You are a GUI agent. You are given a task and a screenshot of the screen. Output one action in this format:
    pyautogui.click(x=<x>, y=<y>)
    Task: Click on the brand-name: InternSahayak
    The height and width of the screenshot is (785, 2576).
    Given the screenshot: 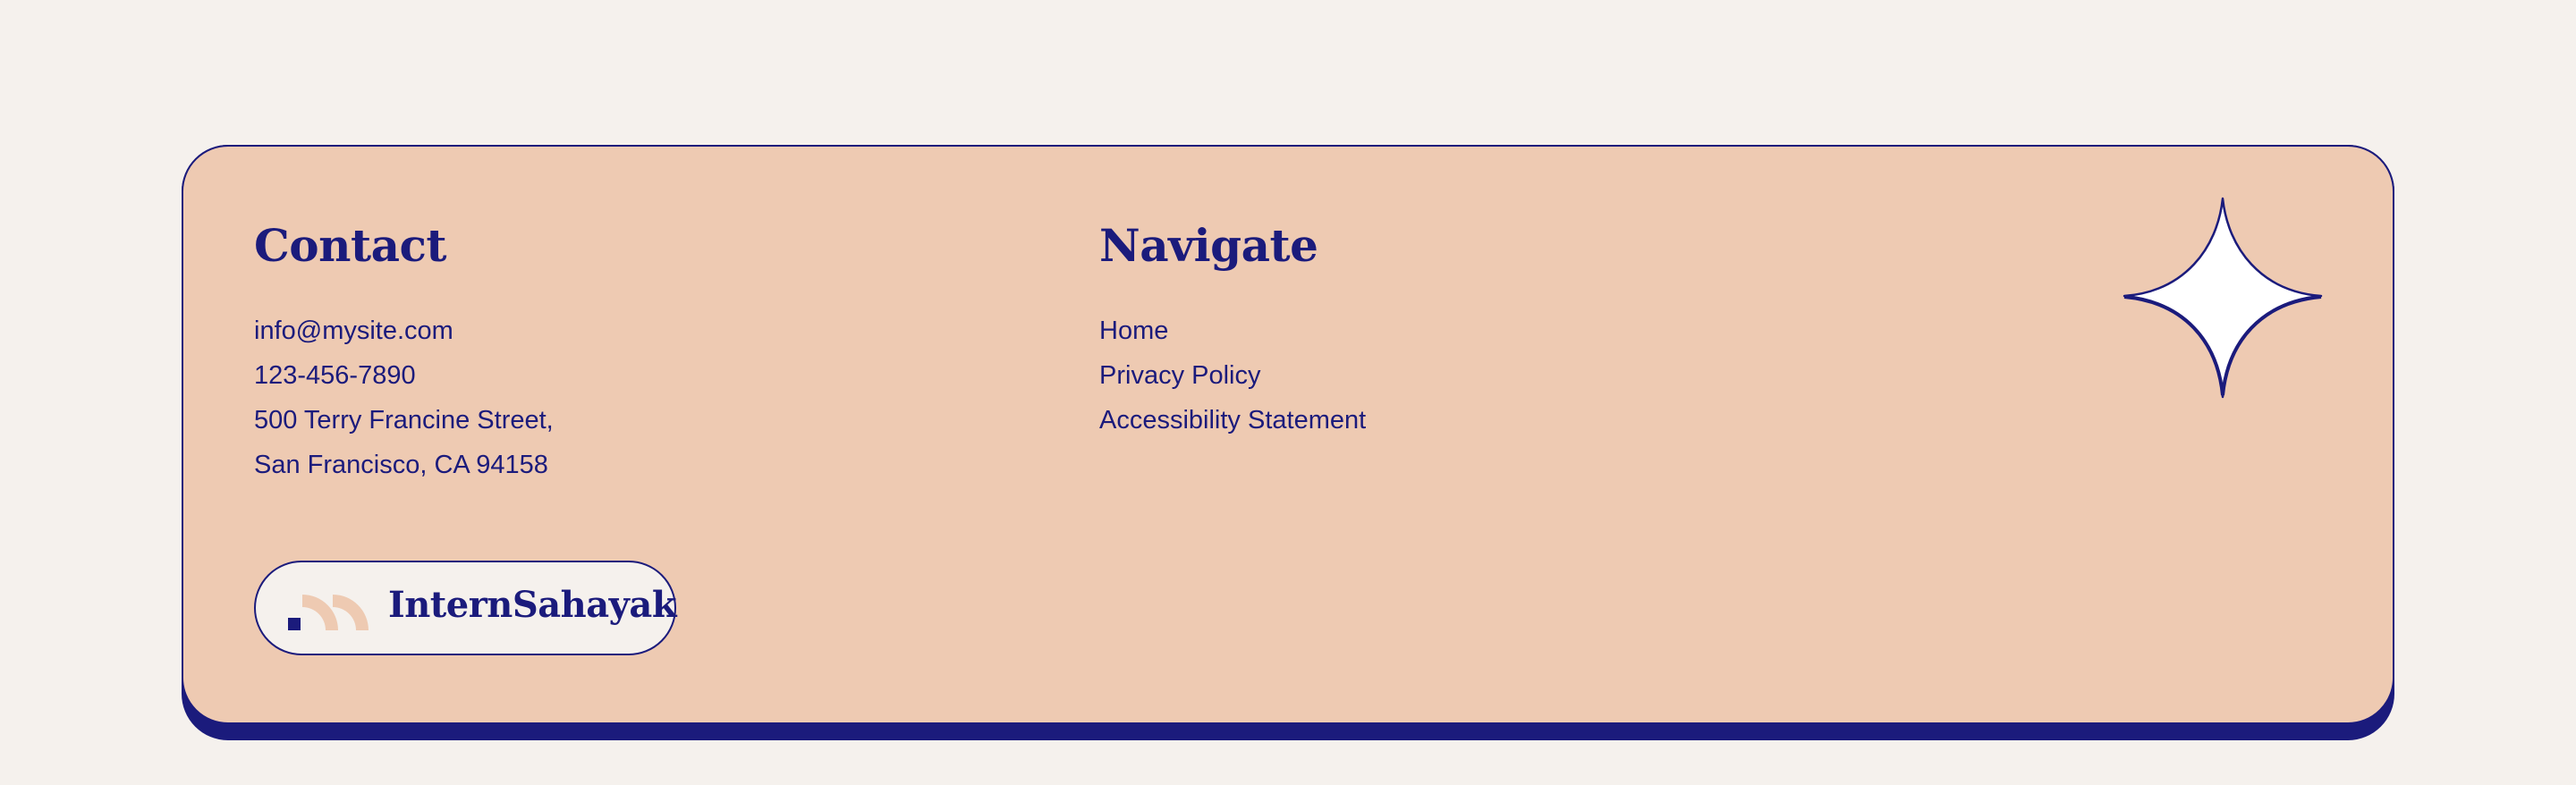 What is the action you would take?
    pyautogui.click(x=532, y=605)
    